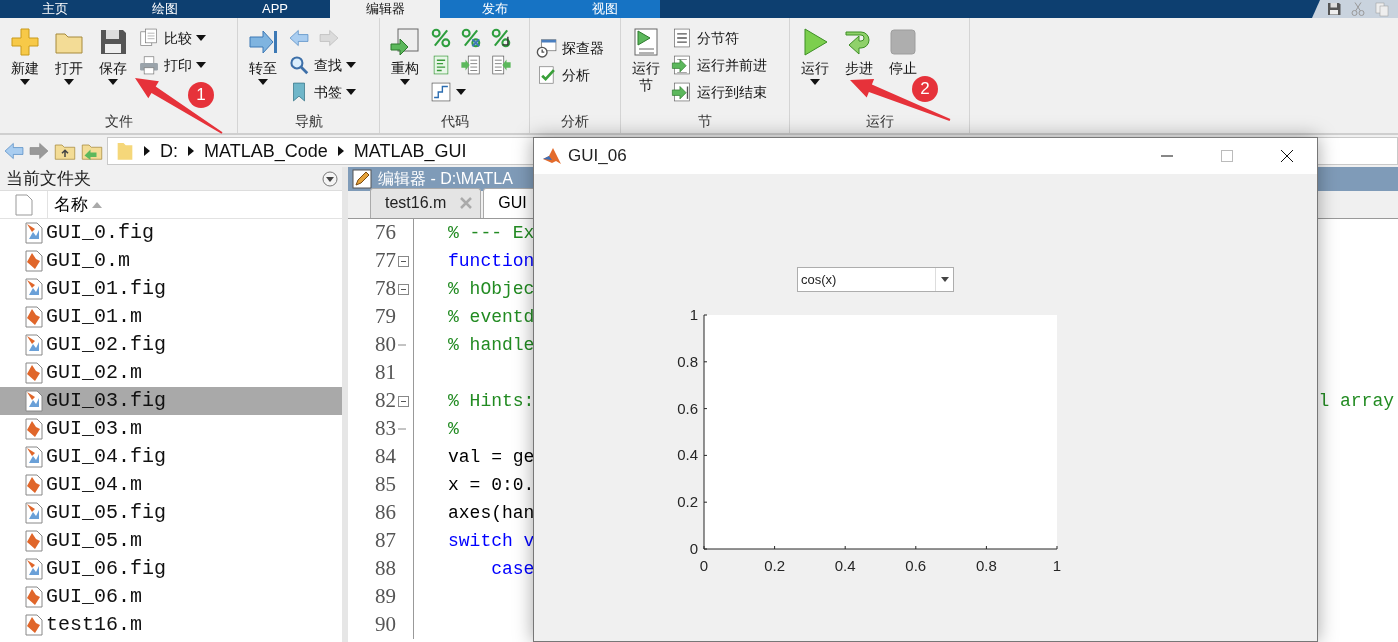 This screenshot has width=1398, height=642. Describe the element at coordinates (106, 513) in the screenshot. I see `file-name: GUI_05.fig` at that location.